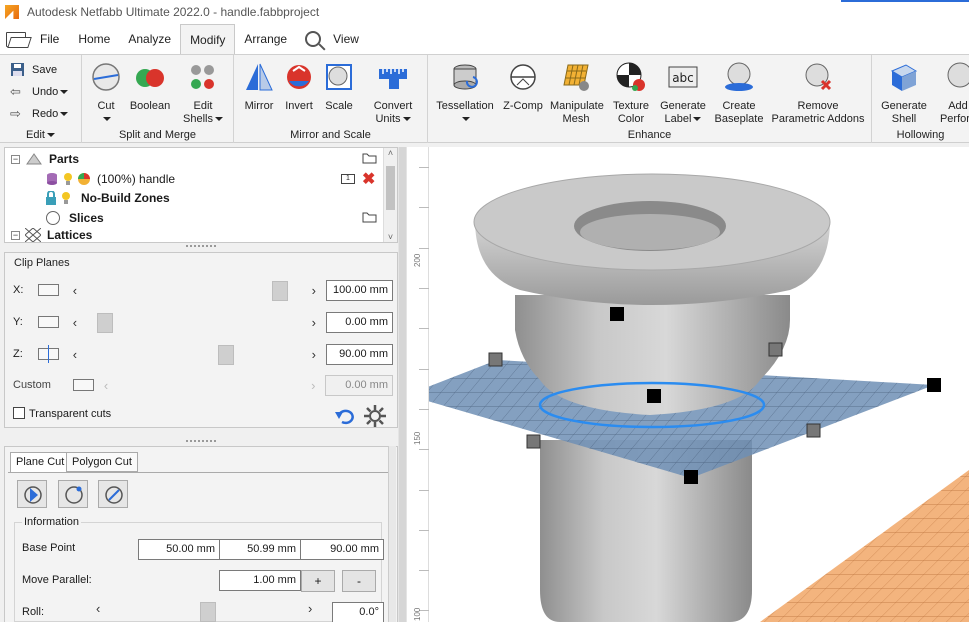 This screenshot has height=622, width=969. What do you see at coordinates (33, 70) in the screenshot?
I see `save-button: Save` at bounding box center [33, 70].